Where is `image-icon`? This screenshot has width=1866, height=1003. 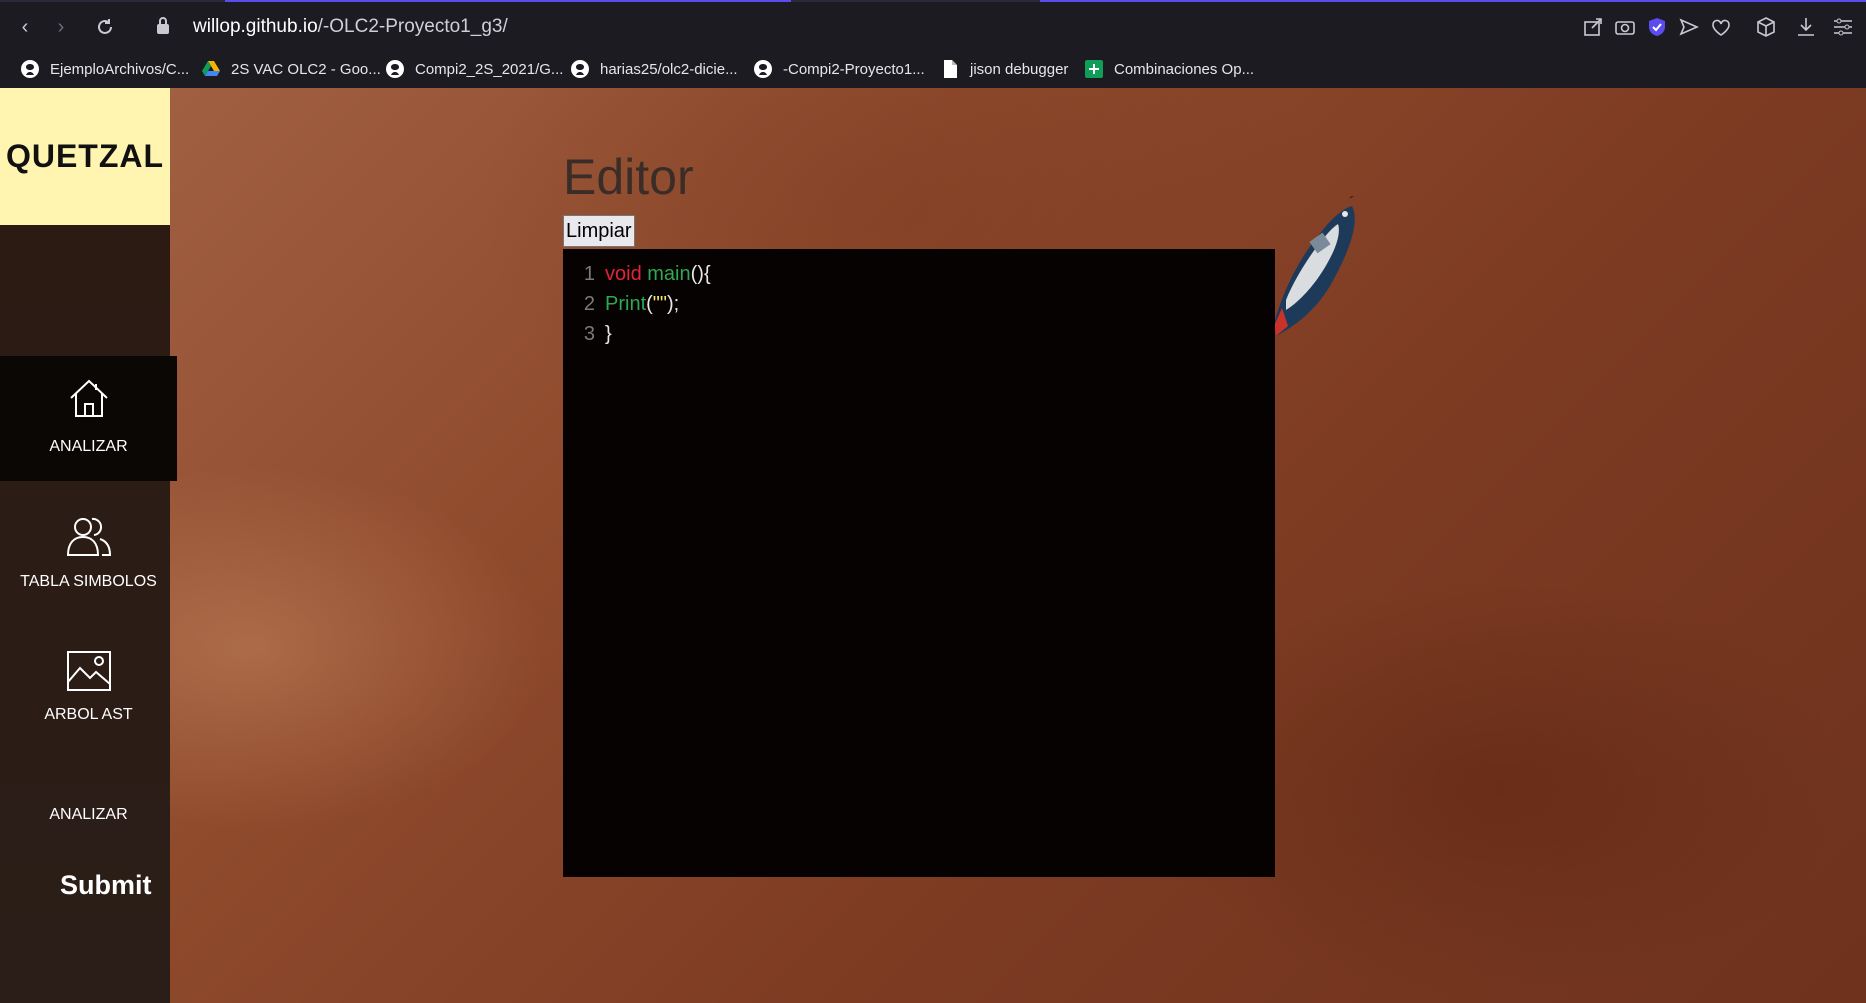 image-icon is located at coordinates (88, 671).